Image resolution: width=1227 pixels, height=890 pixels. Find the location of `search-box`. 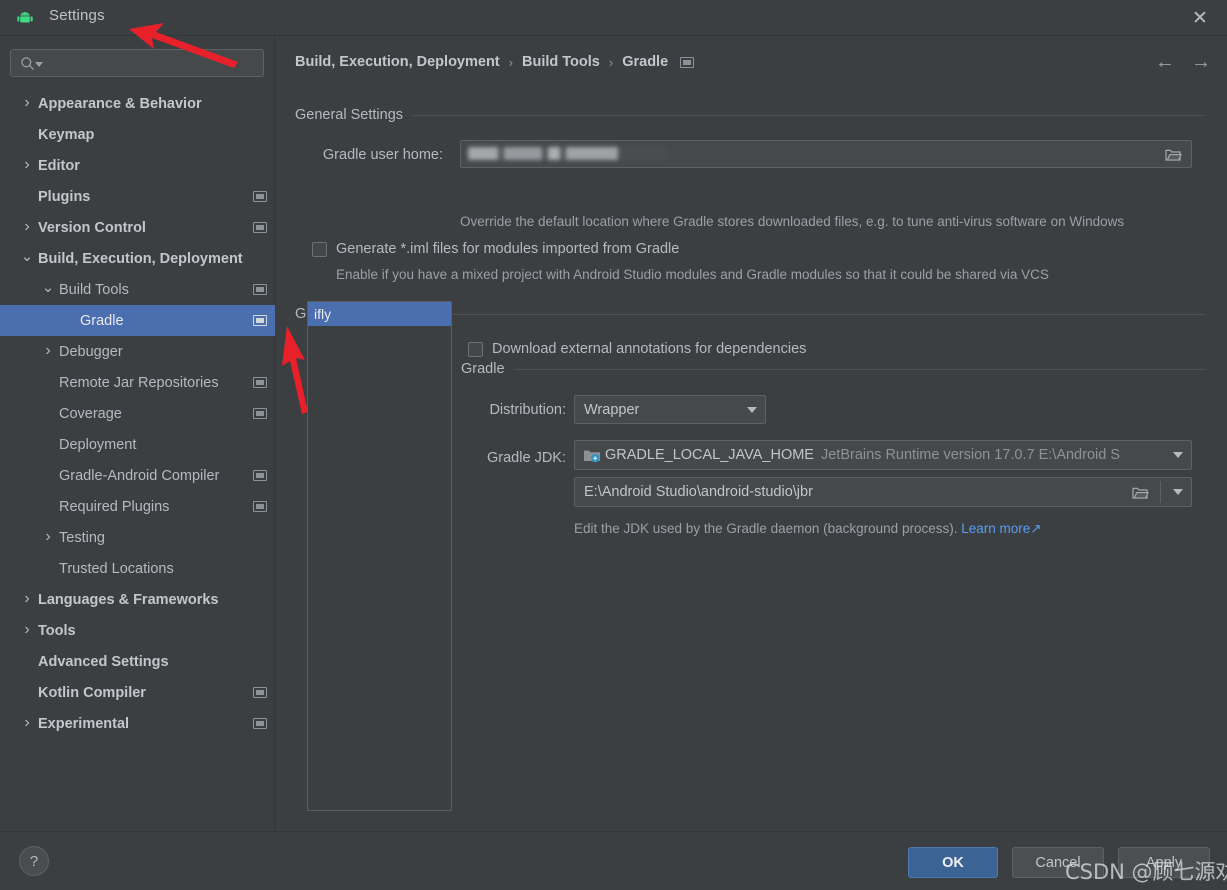

search-box is located at coordinates (137, 63).